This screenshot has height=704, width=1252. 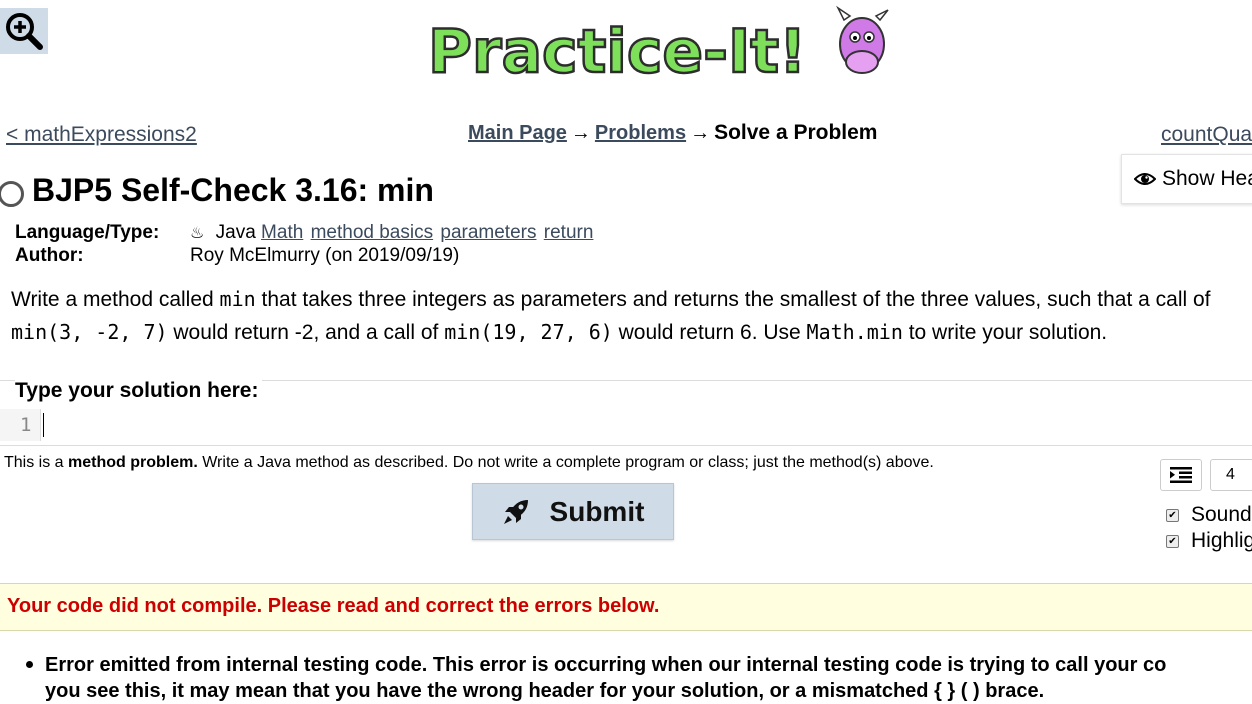 What do you see at coordinates (862, 39) in the screenshot?
I see `cow-mascot-icon` at bounding box center [862, 39].